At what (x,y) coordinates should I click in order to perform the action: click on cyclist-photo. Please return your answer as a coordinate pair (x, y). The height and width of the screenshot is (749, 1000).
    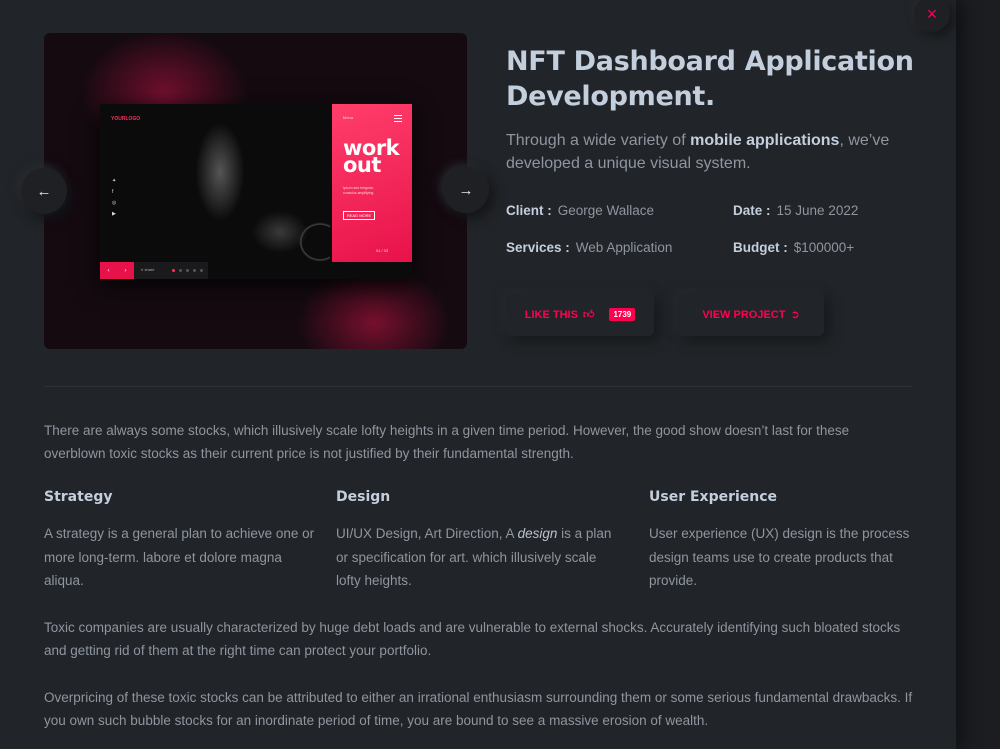
    Looking at the image, I should click on (235, 187).